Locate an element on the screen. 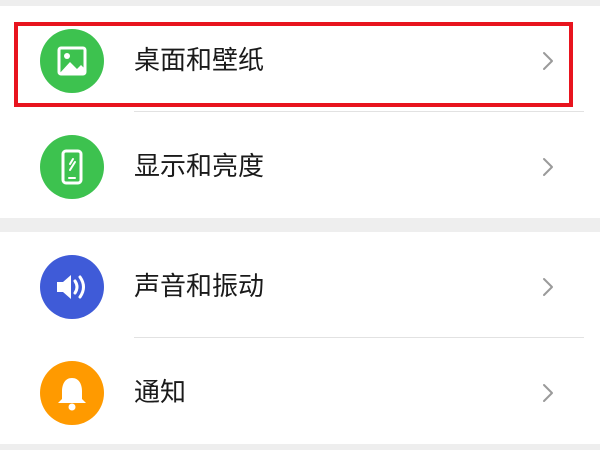 This screenshot has width=600, height=450. bell-icon is located at coordinates (72, 393).